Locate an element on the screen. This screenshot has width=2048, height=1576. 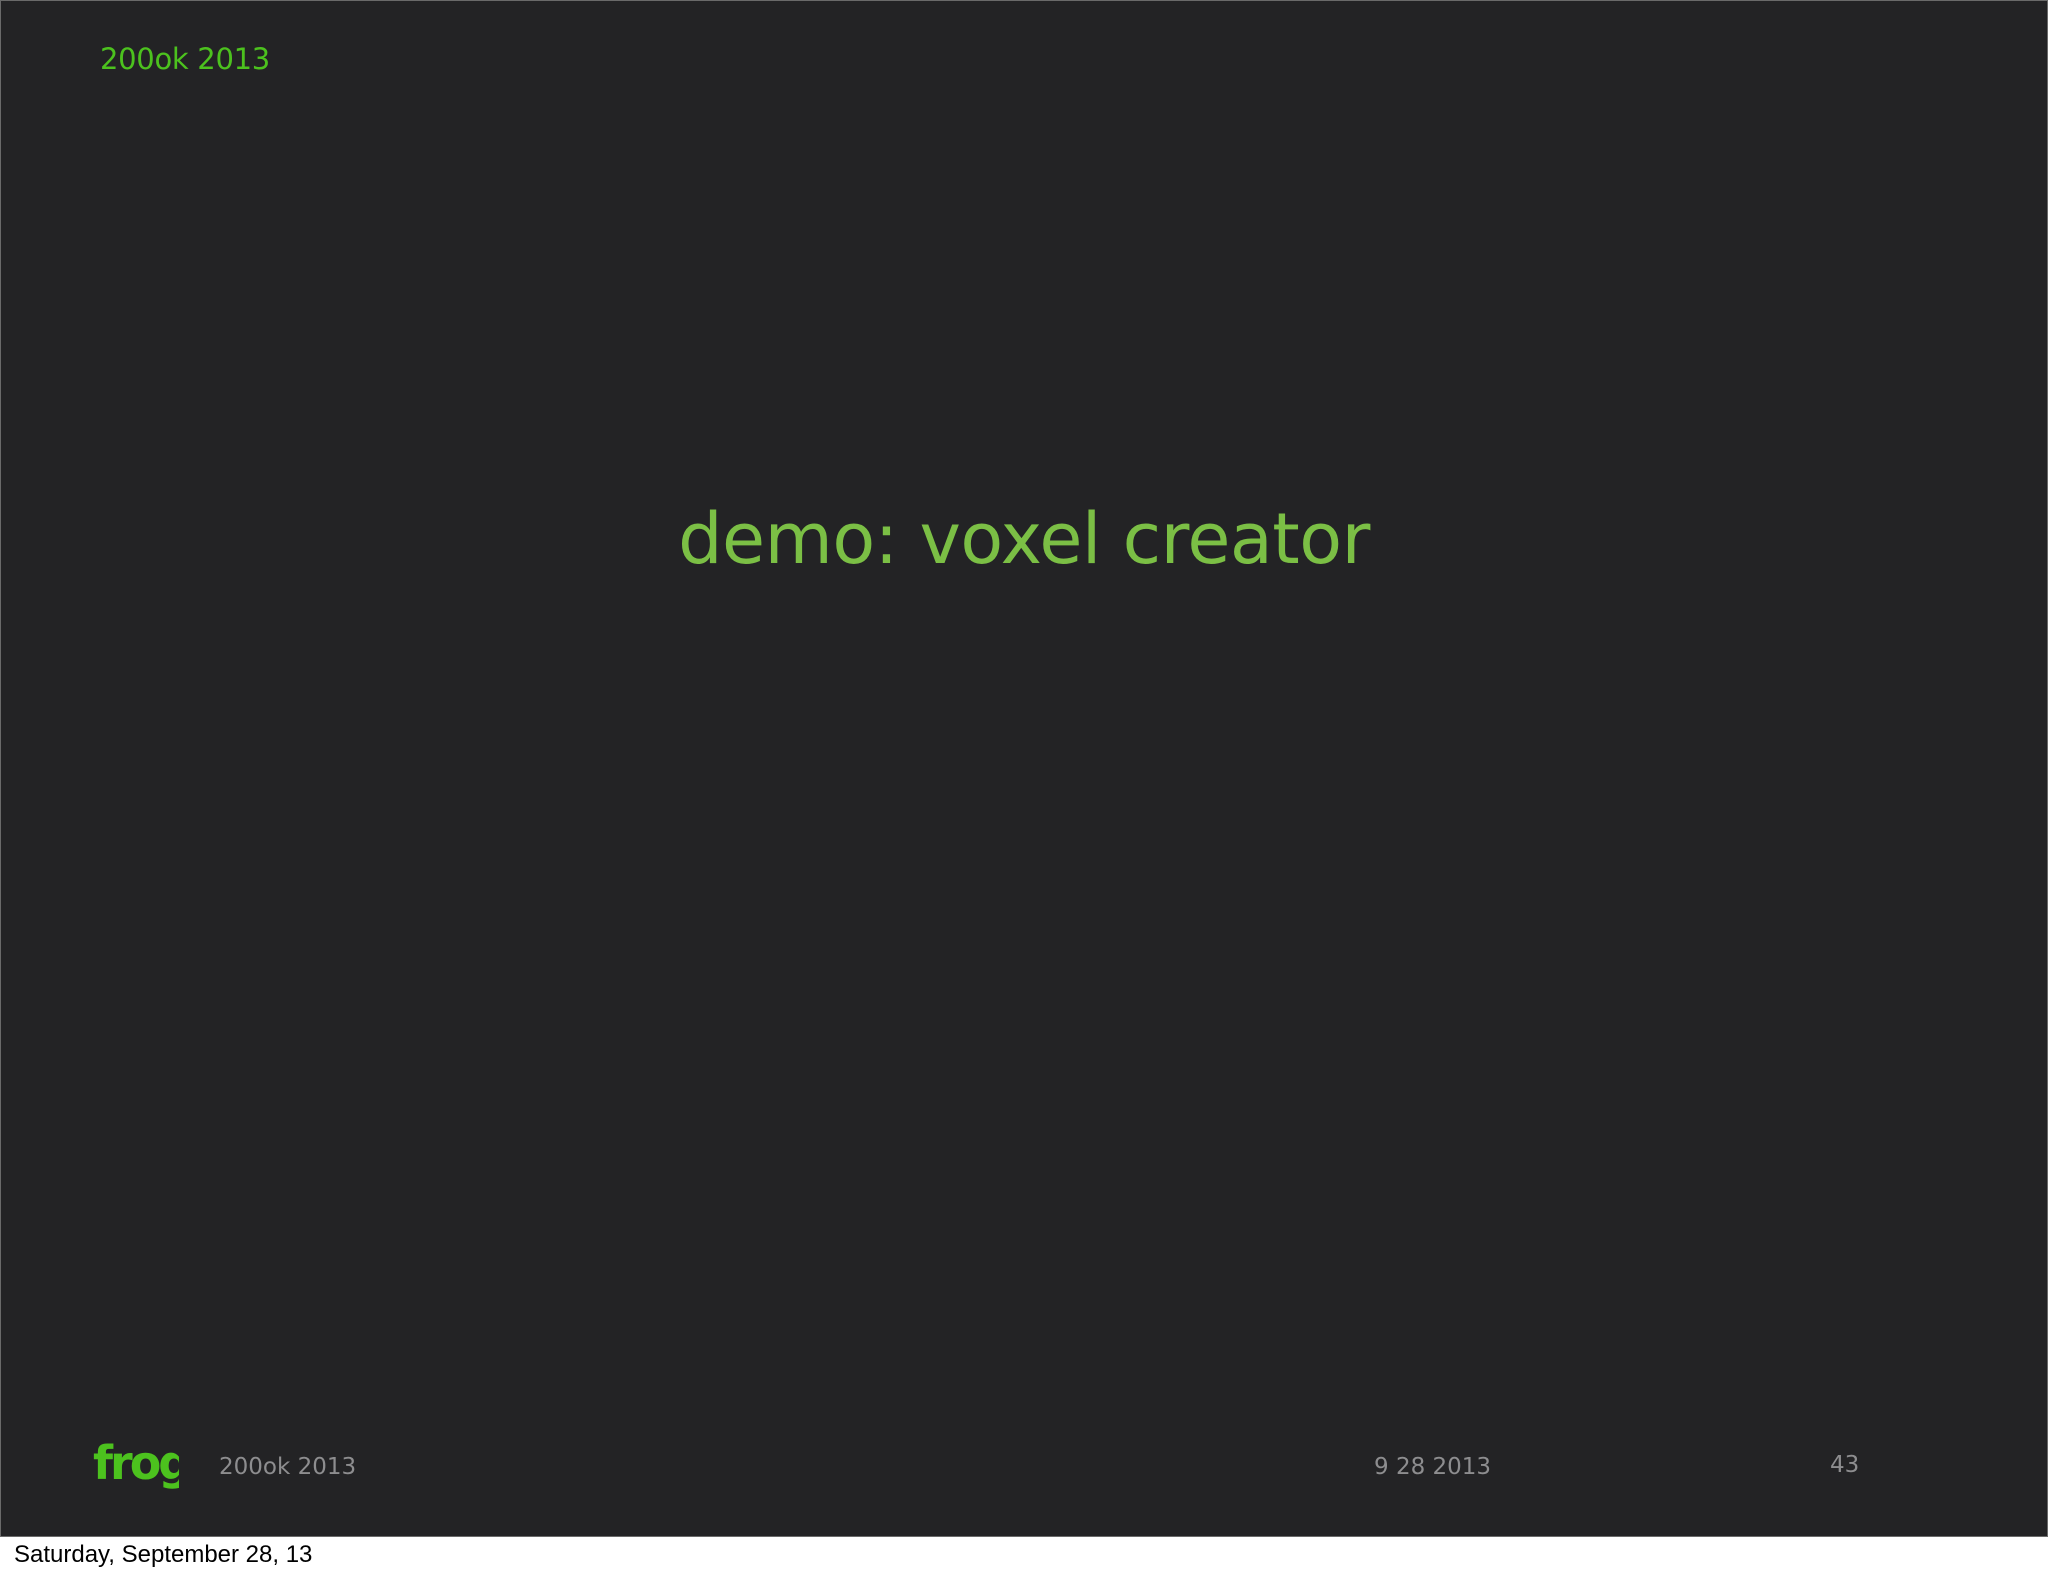
footer-event-name: 200ok 2013 is located at coordinates (288, 1467).